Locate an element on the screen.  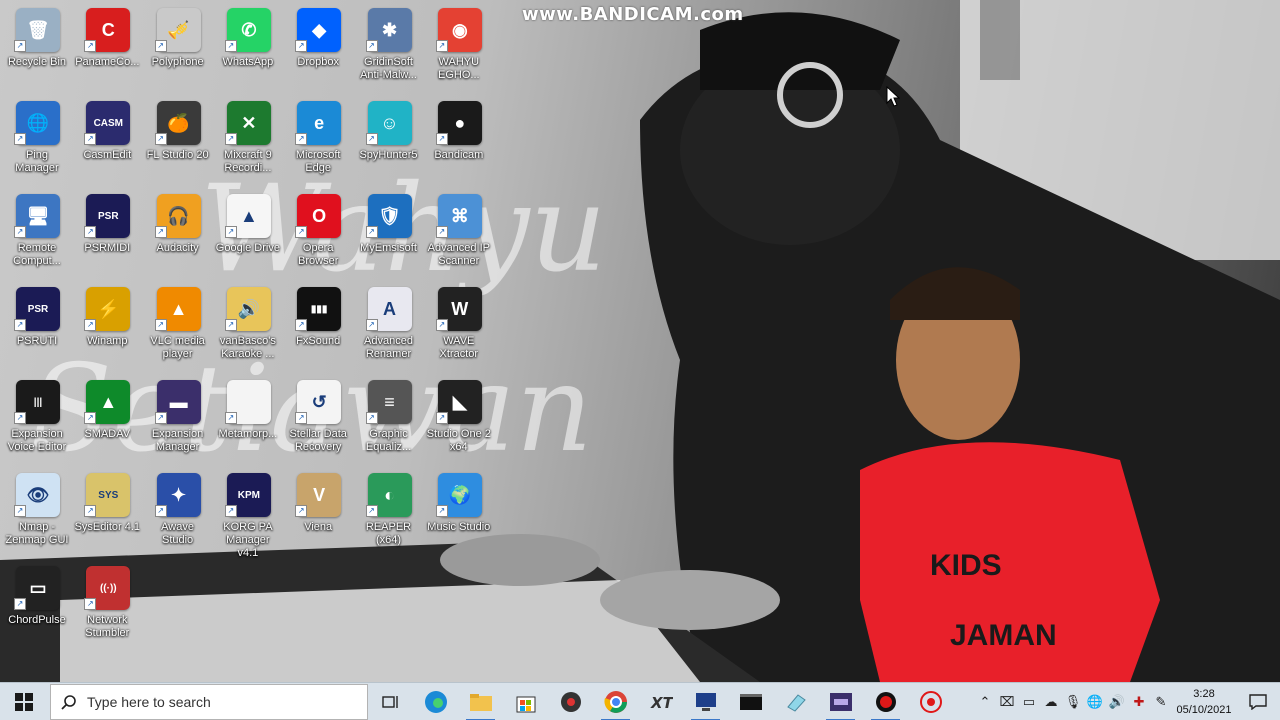
desktop-icon-nmap-zenmap-gui: 👁 ↗ Nmap - Zenmap GUI is located at coordinates (37, 514).